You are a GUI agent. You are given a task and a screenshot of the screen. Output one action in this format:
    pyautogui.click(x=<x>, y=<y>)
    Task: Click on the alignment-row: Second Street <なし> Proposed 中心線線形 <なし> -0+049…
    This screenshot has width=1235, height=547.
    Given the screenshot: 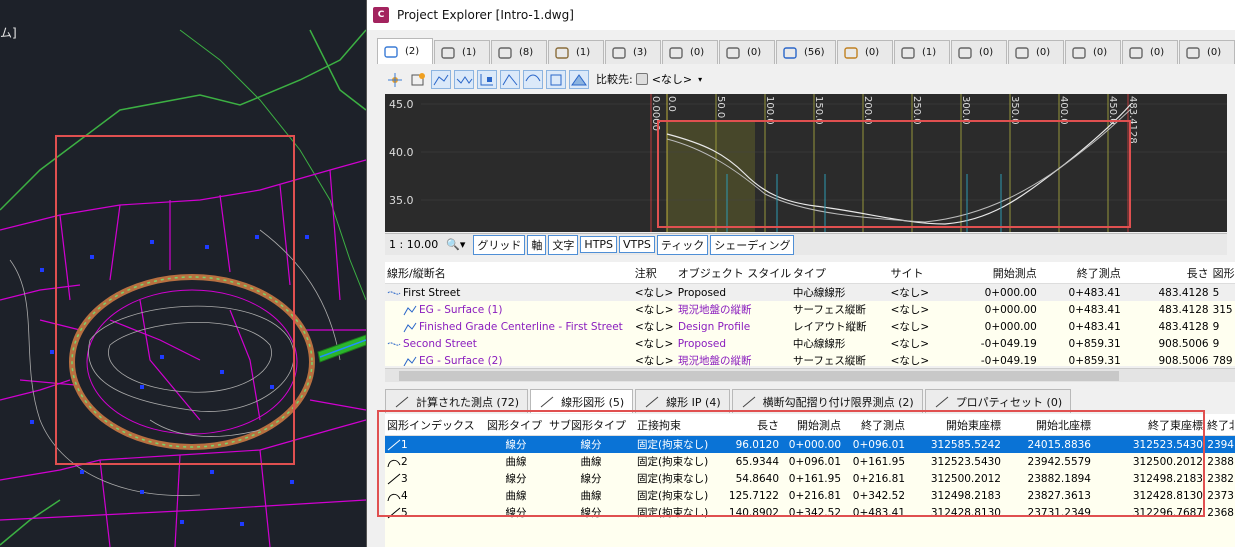 What is the action you would take?
    pyautogui.click(x=810, y=343)
    